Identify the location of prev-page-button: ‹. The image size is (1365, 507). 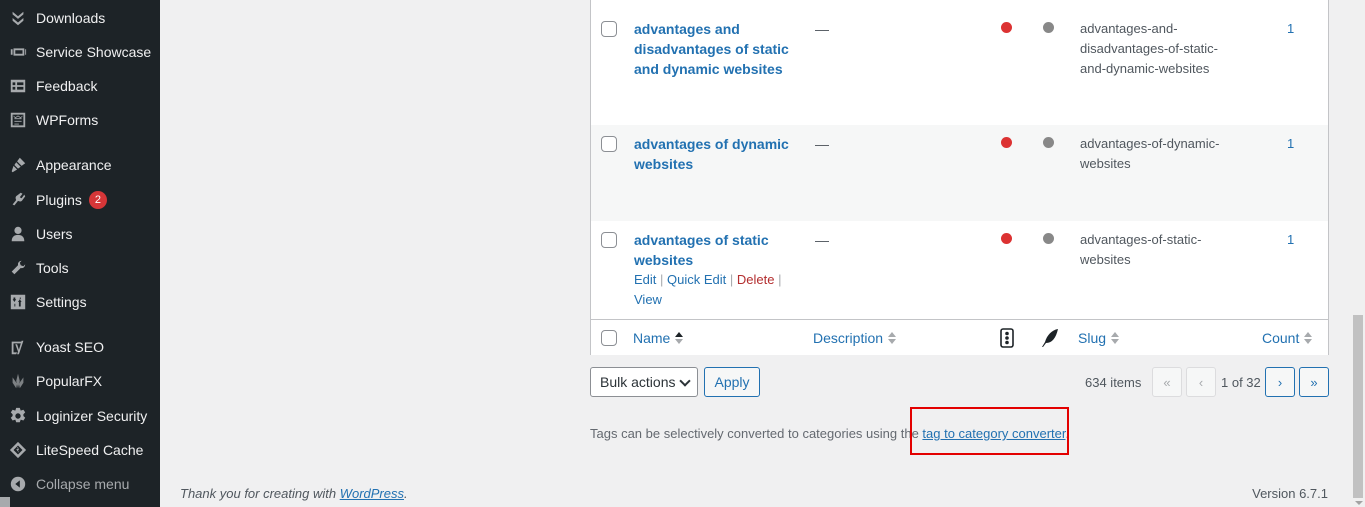
(1201, 382).